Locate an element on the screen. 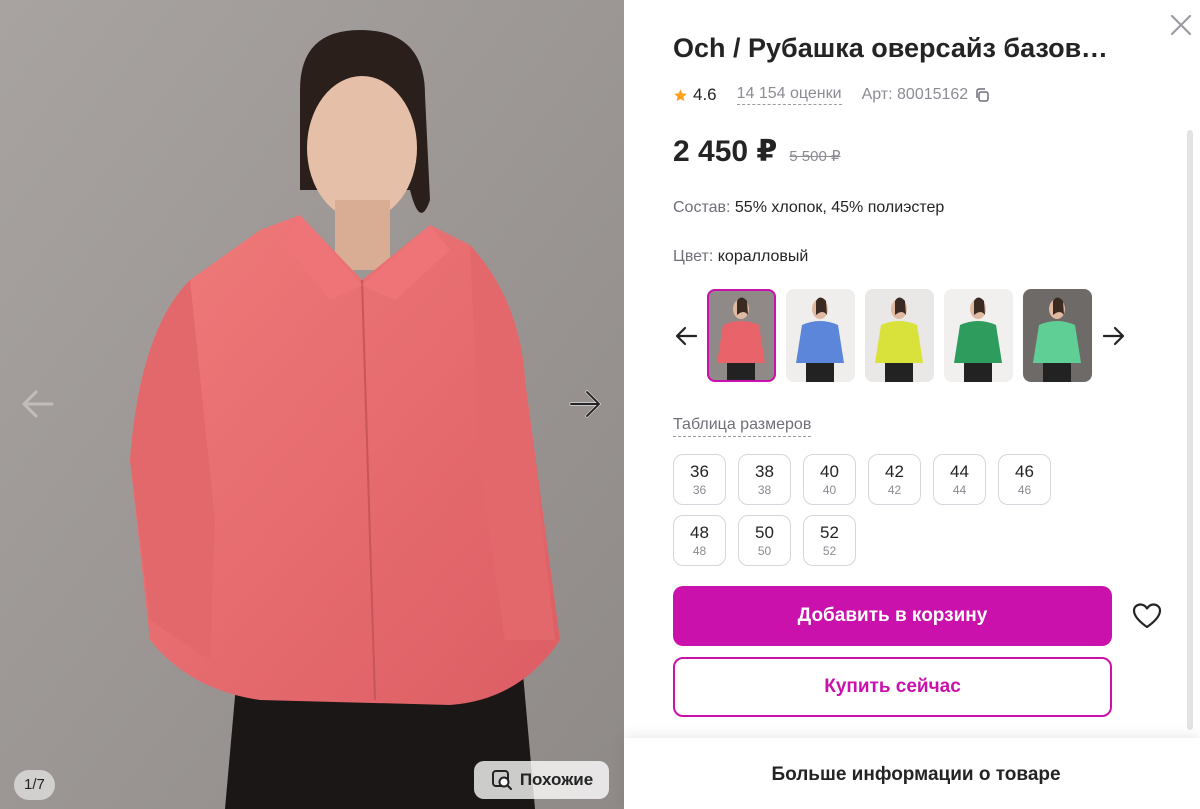 Image resolution: width=1200 pixels, height=809 pixels. size-option-48: 48 48 is located at coordinates (699, 540).